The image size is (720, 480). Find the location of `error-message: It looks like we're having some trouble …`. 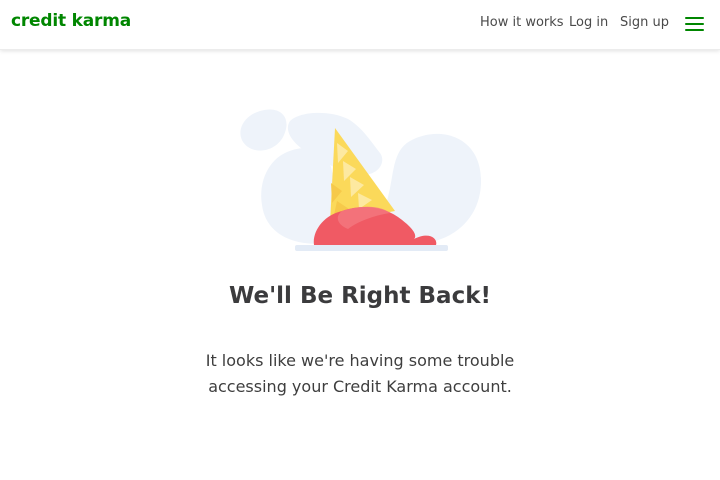

error-message: It looks like we're having some trouble … is located at coordinates (360, 373).